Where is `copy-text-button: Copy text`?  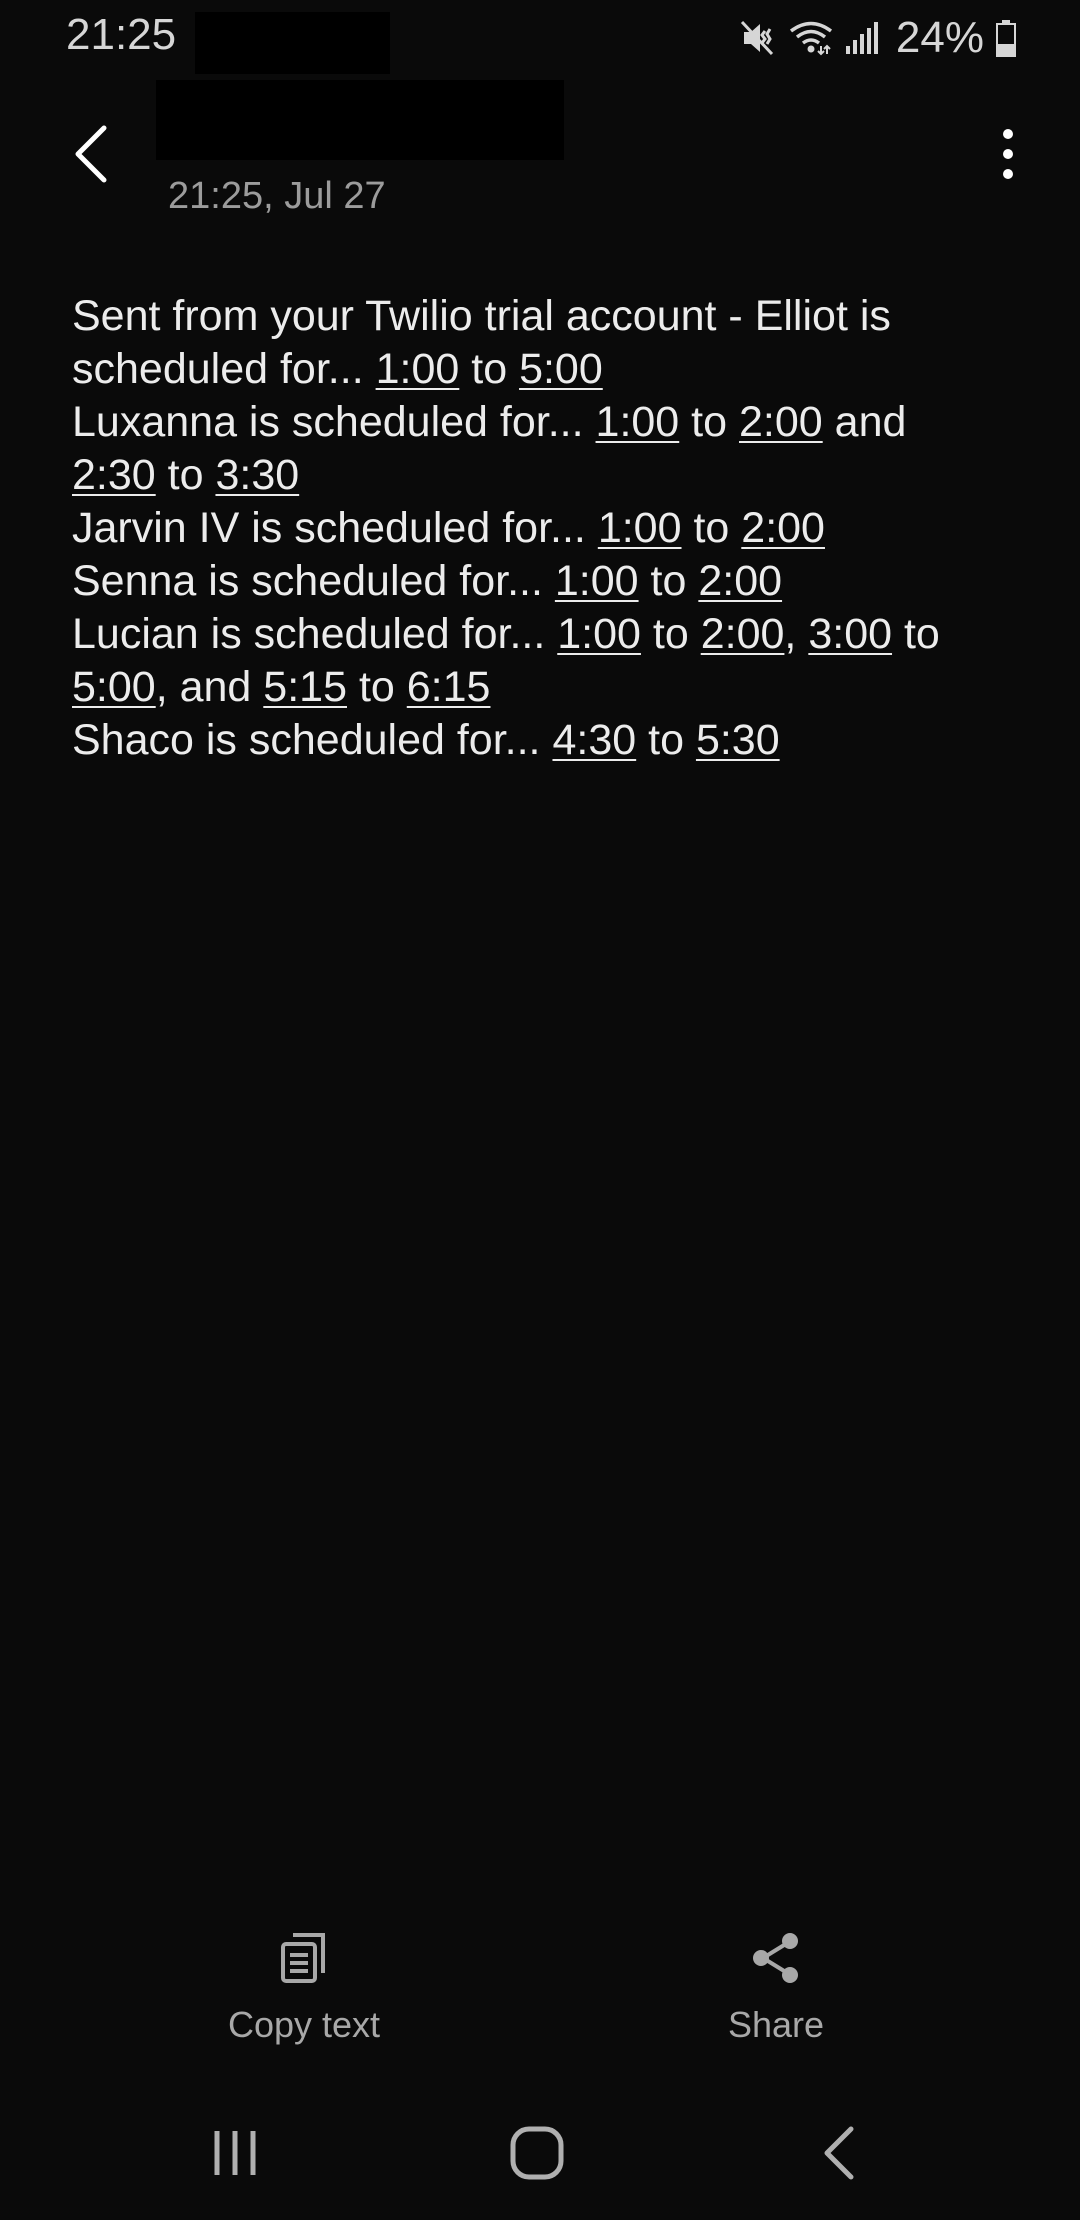
copy-text-button: Copy text is located at coordinates (304, 1987).